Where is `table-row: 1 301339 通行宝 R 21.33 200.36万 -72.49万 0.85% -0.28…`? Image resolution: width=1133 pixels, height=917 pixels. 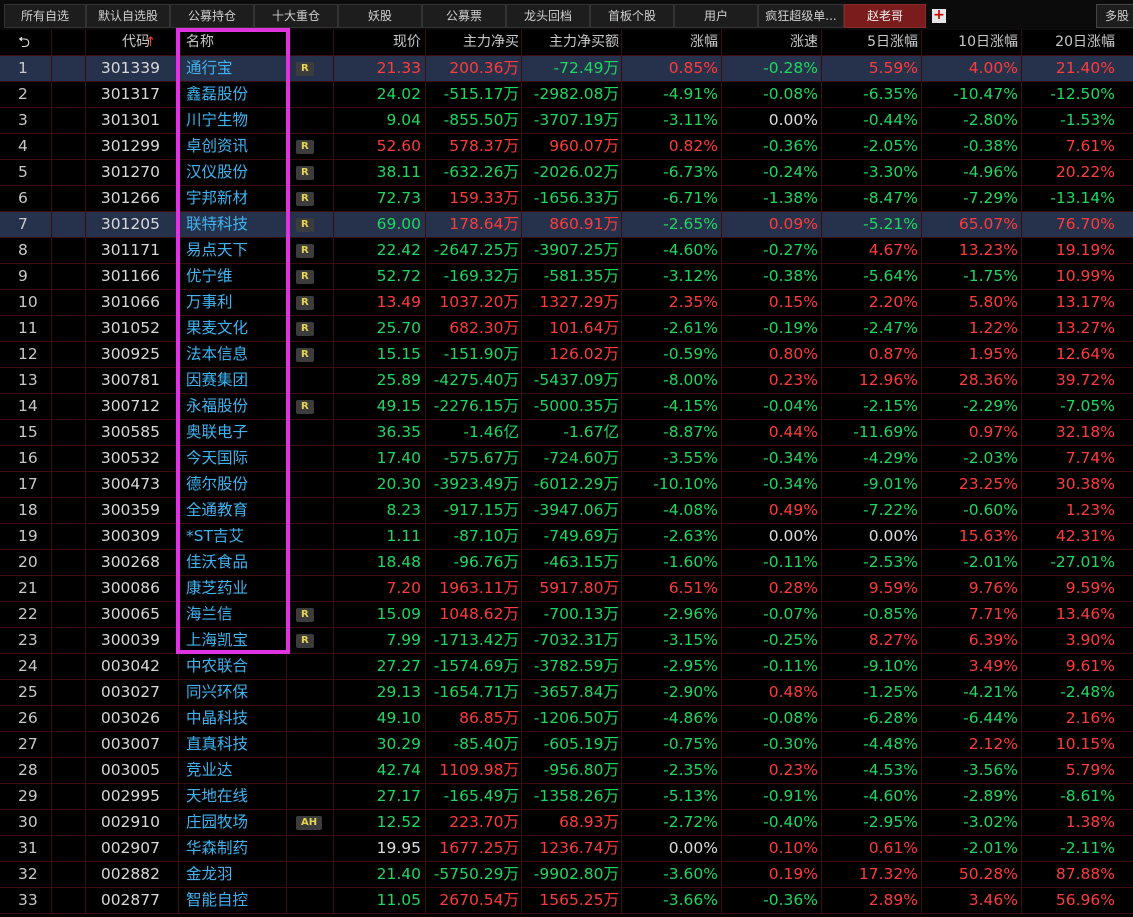
table-row: 1 301339 通行宝 R 21.33 200.36万 -72.49万 0.85% -0.28… is located at coordinates (566, 69).